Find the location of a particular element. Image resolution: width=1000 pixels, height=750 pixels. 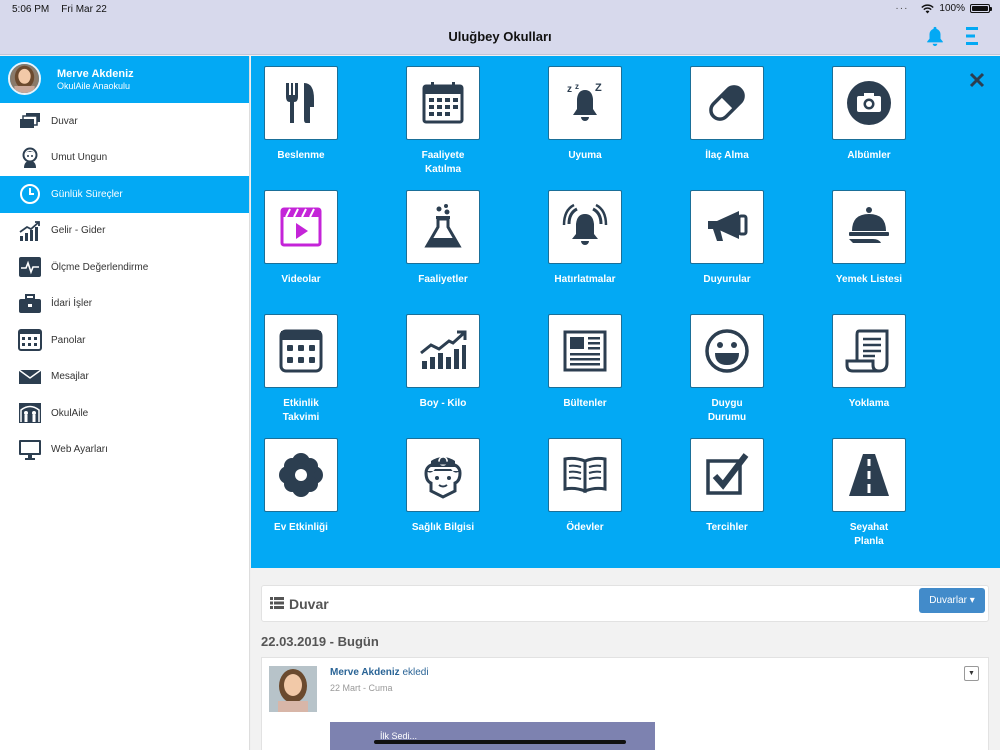

tile-label: Etkinlik Takvimi is located at coordinates (301, 410).